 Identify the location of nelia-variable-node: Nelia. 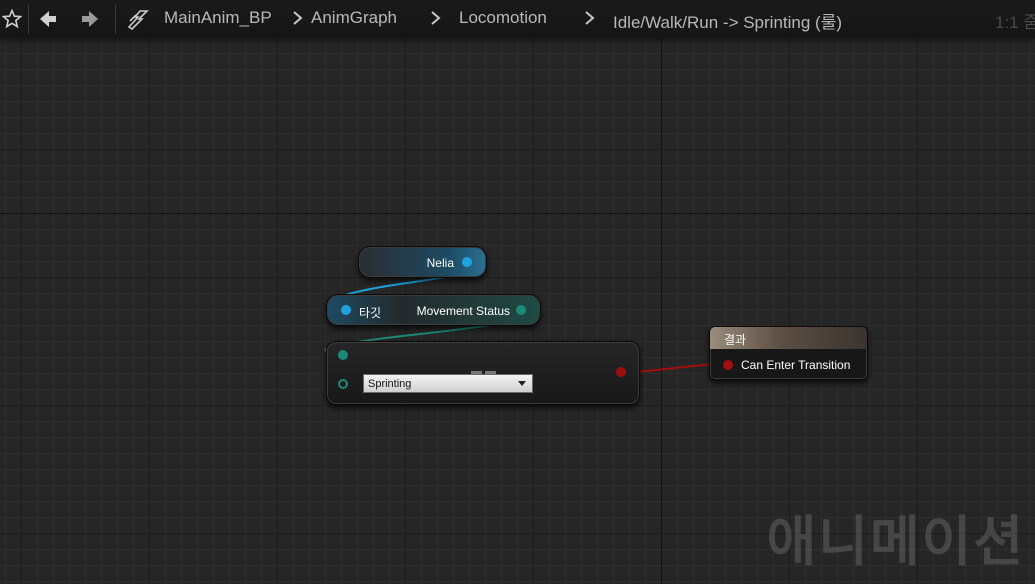
(422, 262).